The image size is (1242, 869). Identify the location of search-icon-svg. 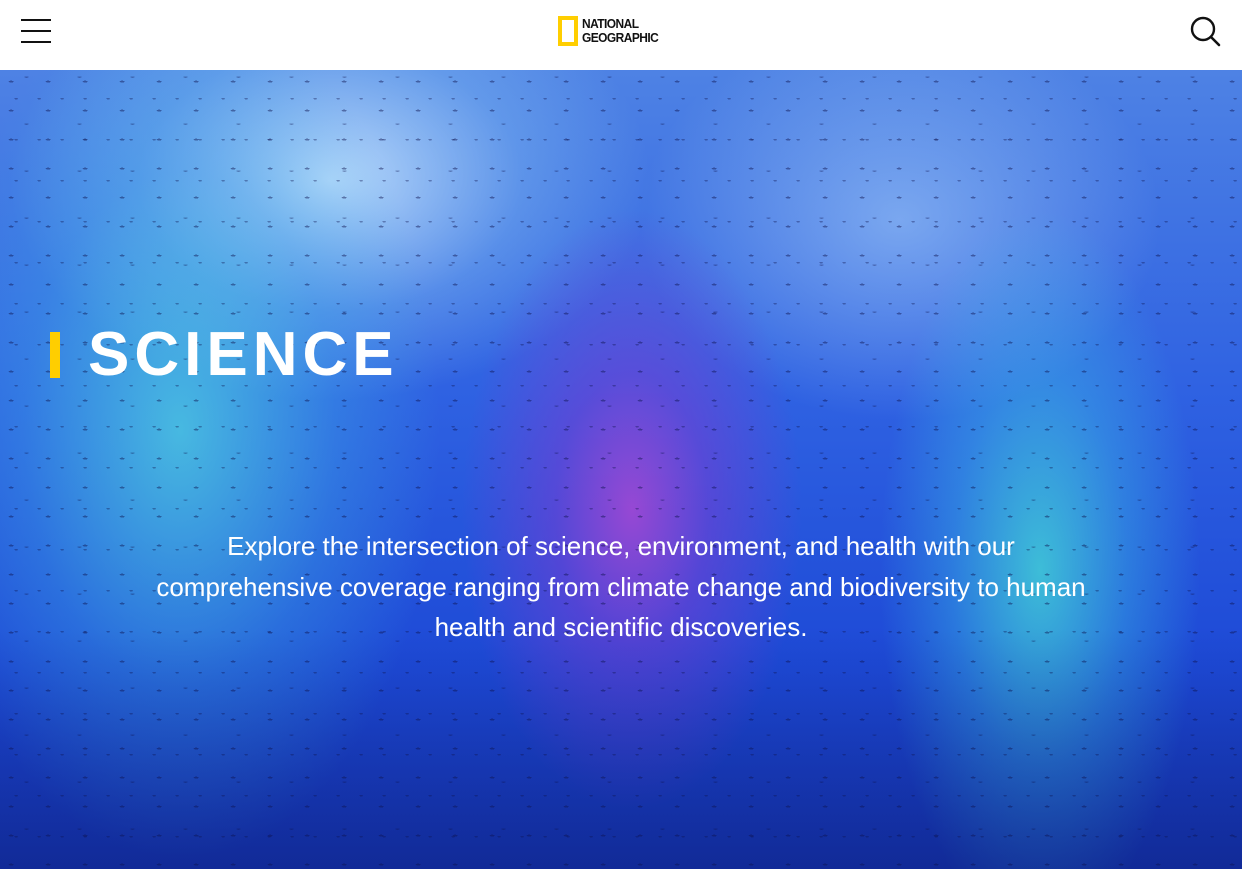
(1205, 31).